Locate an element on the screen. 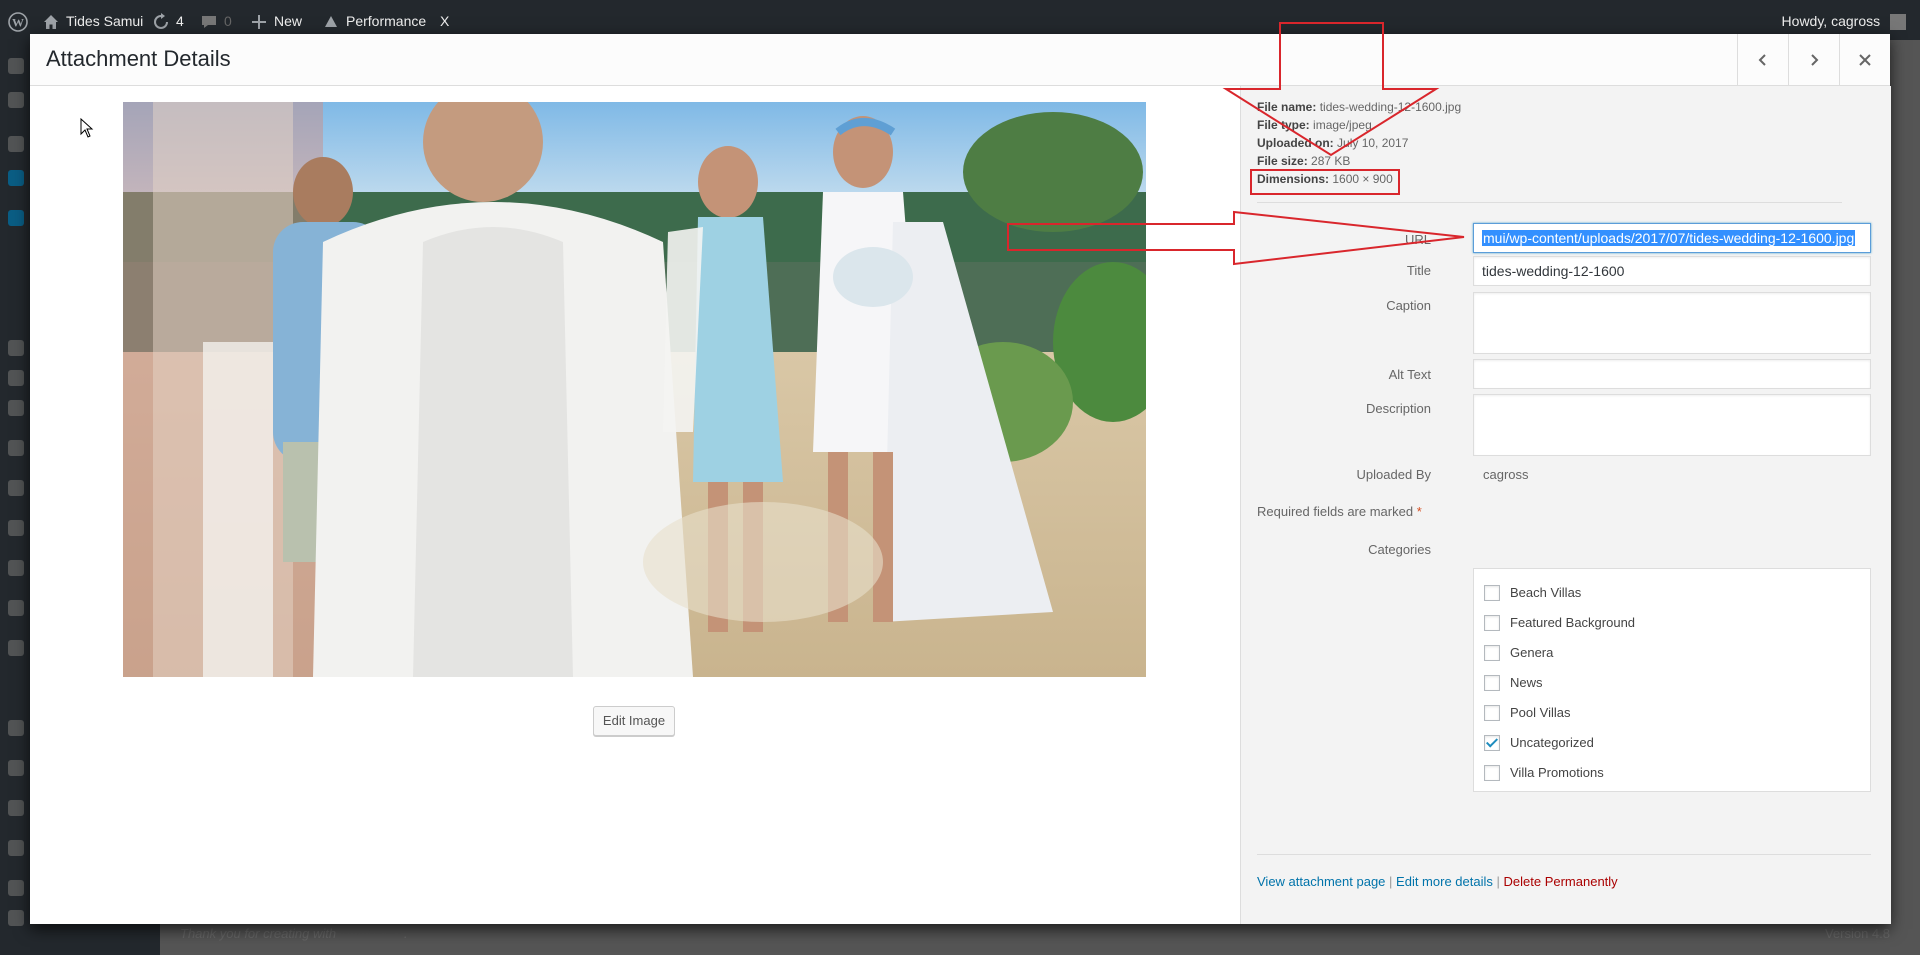 Image resolution: width=1920 pixels, height=955 pixels. down-arrow-annotation is located at coordinates (1331, 89).